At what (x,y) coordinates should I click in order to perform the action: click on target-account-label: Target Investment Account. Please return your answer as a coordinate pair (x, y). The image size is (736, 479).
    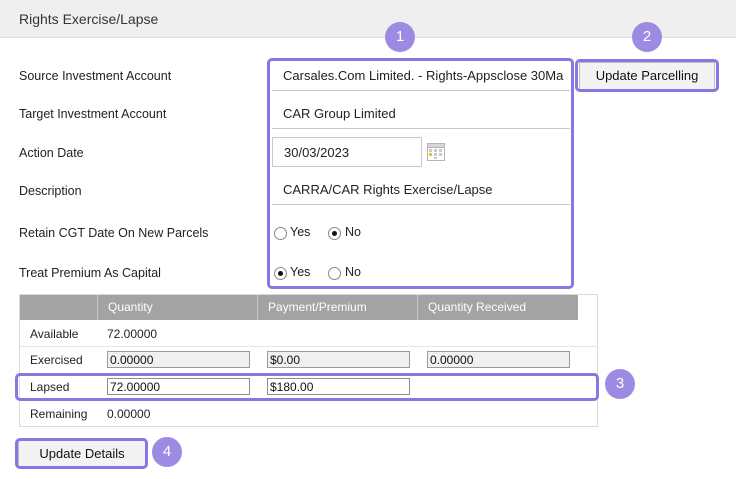
    Looking at the image, I should click on (93, 114).